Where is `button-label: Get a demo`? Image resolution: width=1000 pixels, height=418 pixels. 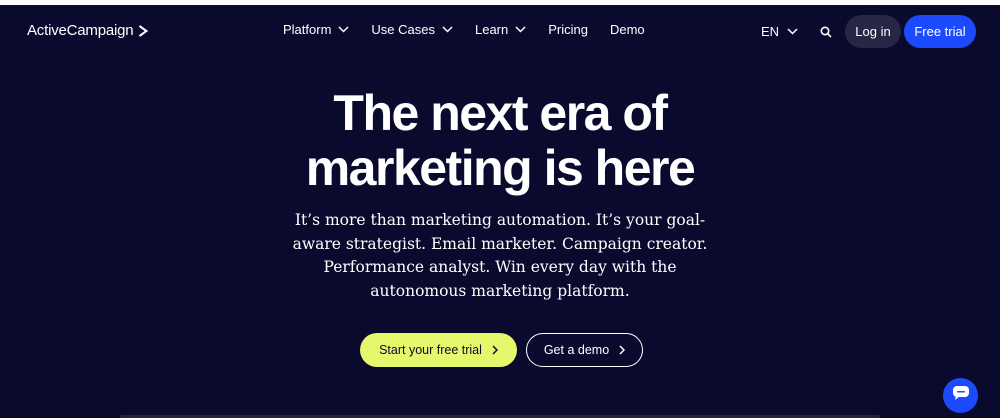
button-label: Get a demo is located at coordinates (576, 350).